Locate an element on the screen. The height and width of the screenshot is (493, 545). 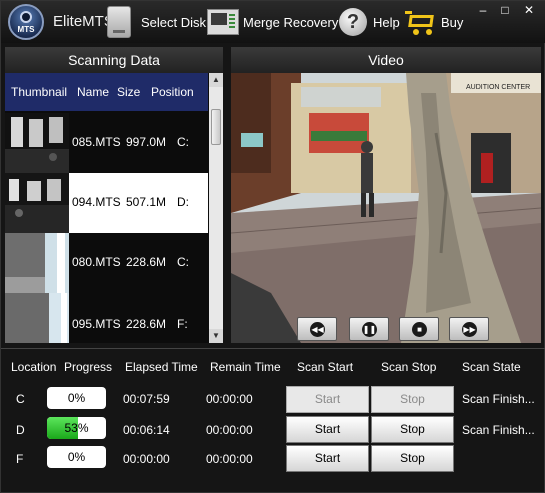
elapsed-time: 00:00:00 is located at coordinates (146, 459).